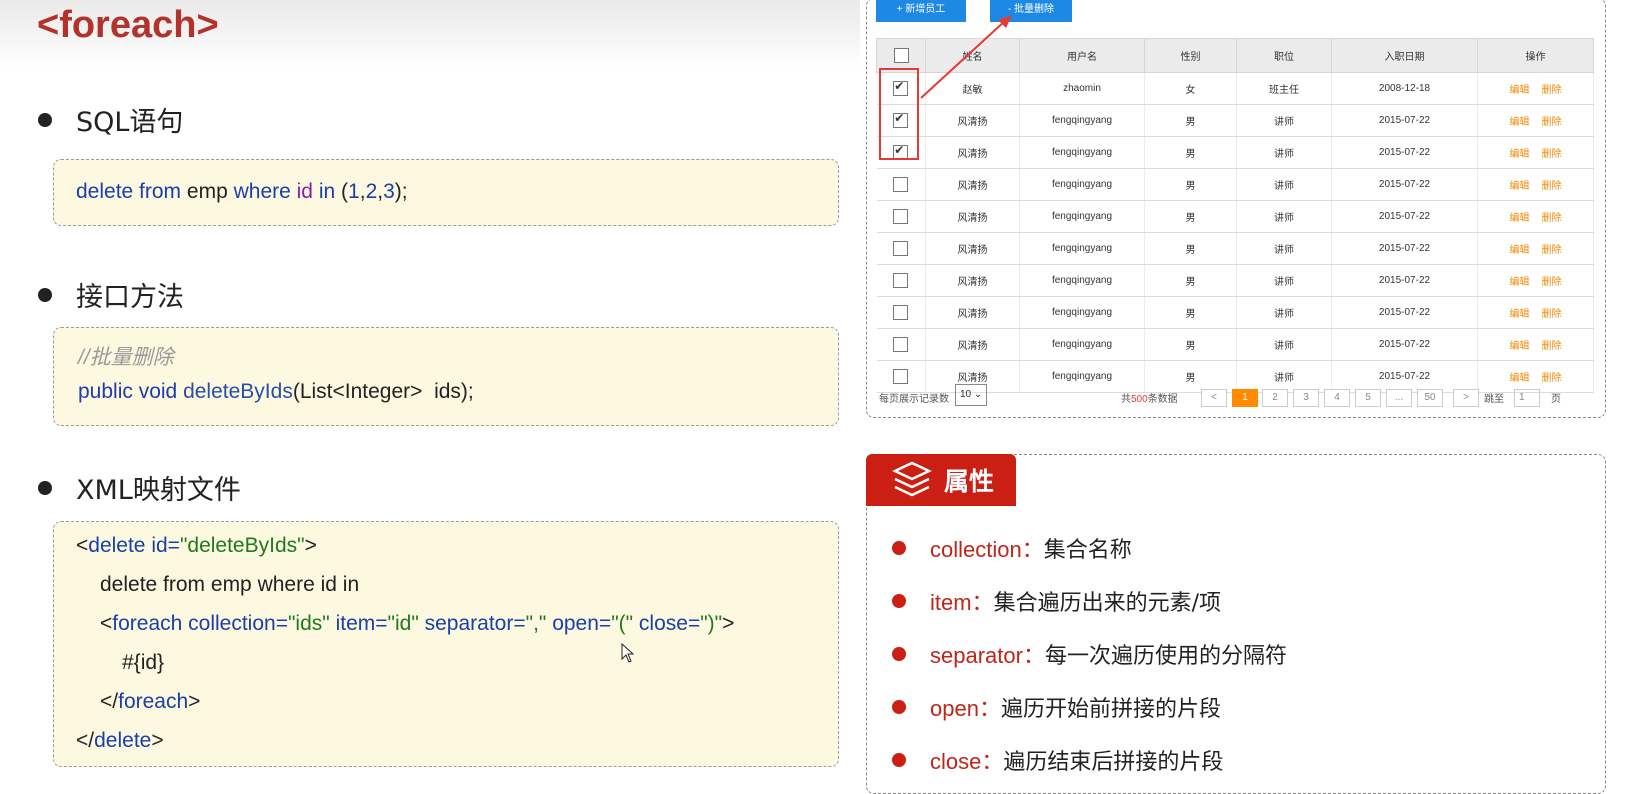  Describe the element at coordinates (1214, 398) in the screenshot. I see `prev-page-button: <` at that location.